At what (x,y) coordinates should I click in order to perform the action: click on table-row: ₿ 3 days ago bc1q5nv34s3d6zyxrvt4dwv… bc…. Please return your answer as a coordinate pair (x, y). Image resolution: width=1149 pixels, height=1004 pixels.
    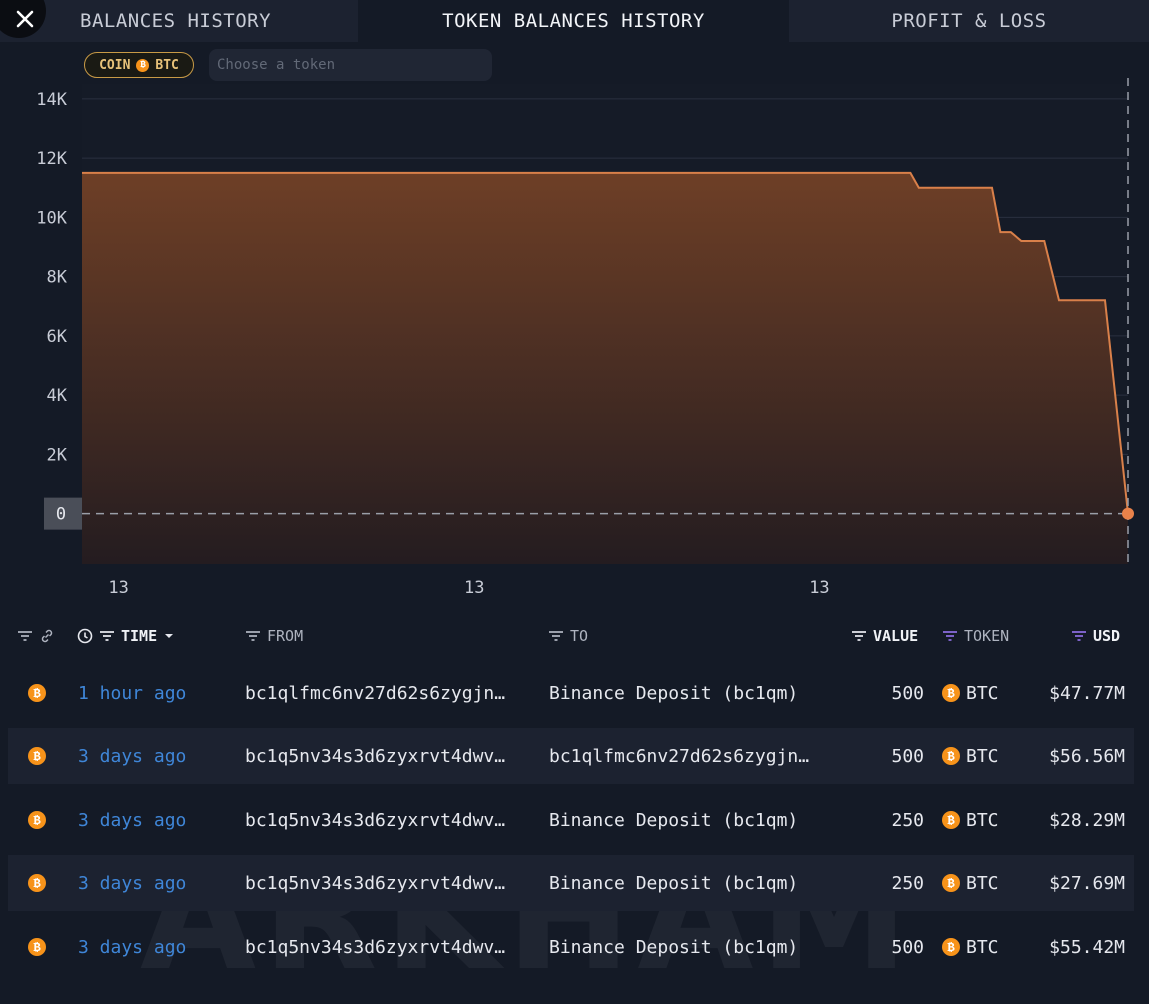
    Looking at the image, I should click on (571, 756).